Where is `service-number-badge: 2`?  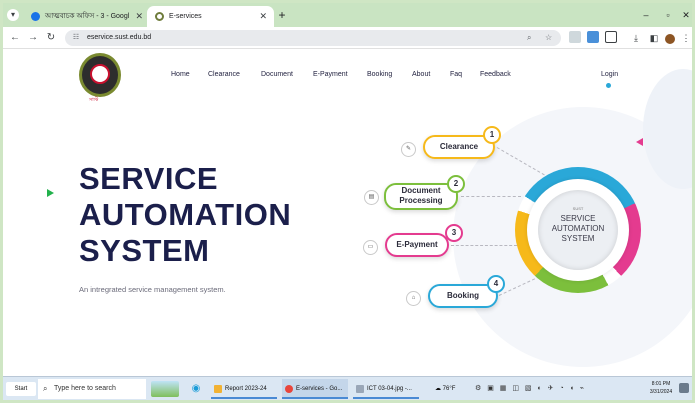
service-number-badge: 2 is located at coordinates (456, 184).